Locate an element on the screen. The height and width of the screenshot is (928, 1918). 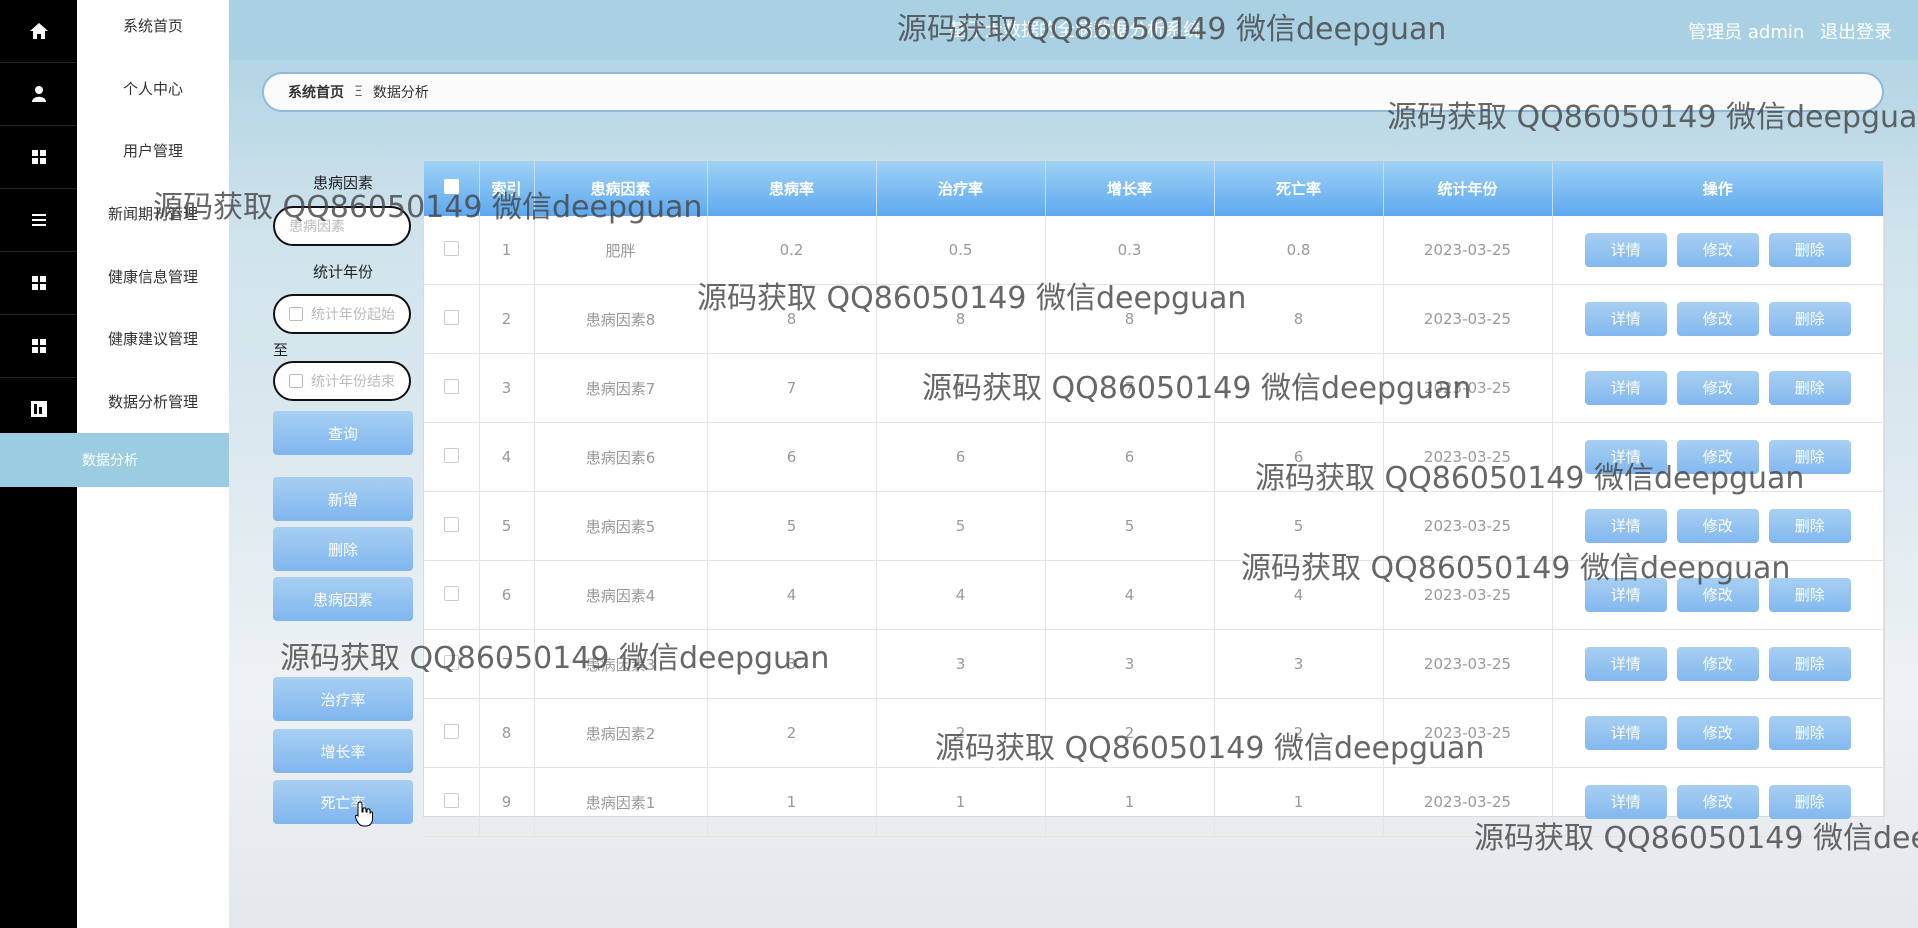
column-header: 患病率 is located at coordinates (792, 188).